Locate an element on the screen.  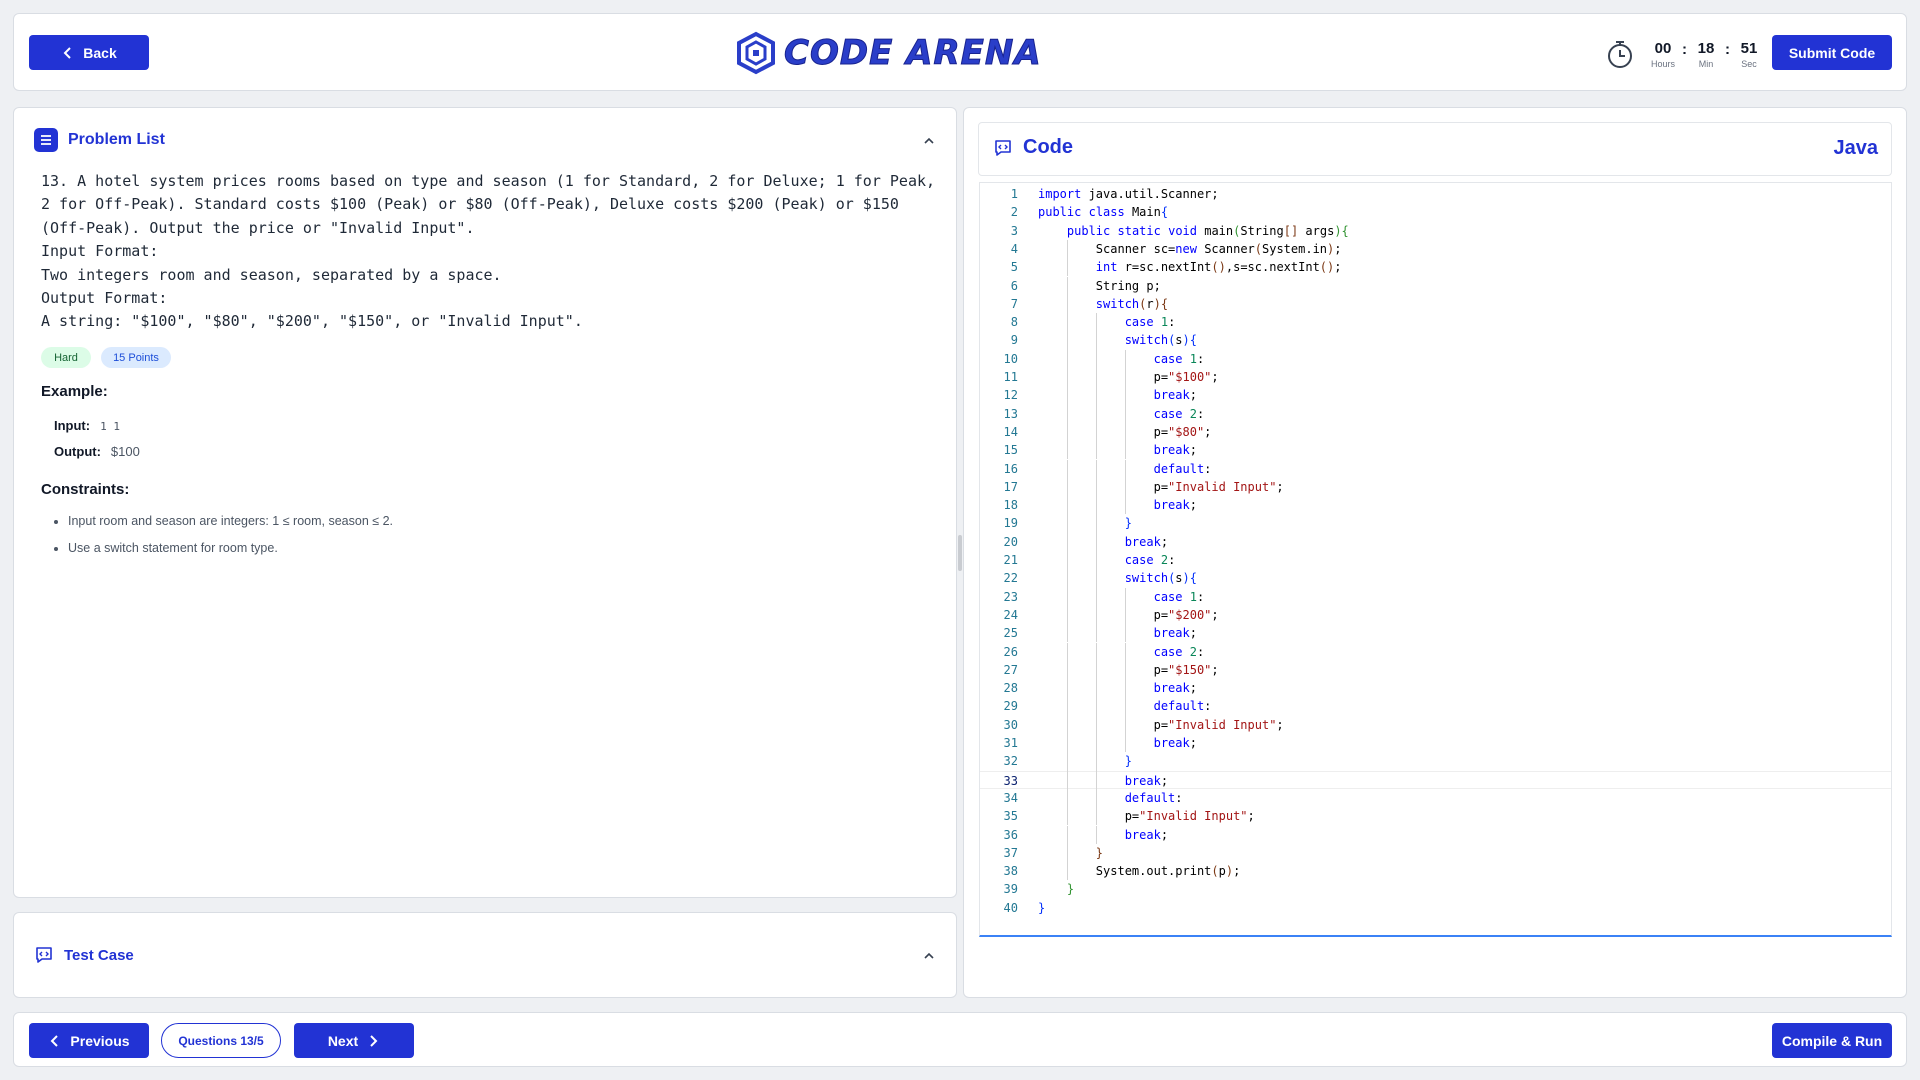
problem-list-header: Problem List is located at coordinates (99, 140).